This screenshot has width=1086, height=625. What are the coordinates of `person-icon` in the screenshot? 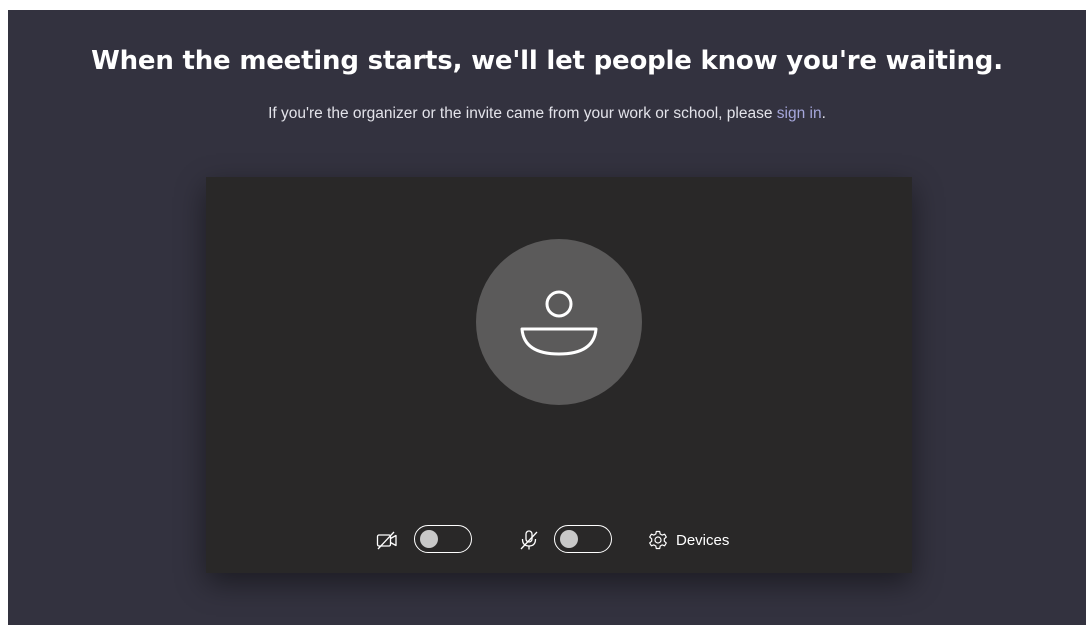 It's located at (559, 323).